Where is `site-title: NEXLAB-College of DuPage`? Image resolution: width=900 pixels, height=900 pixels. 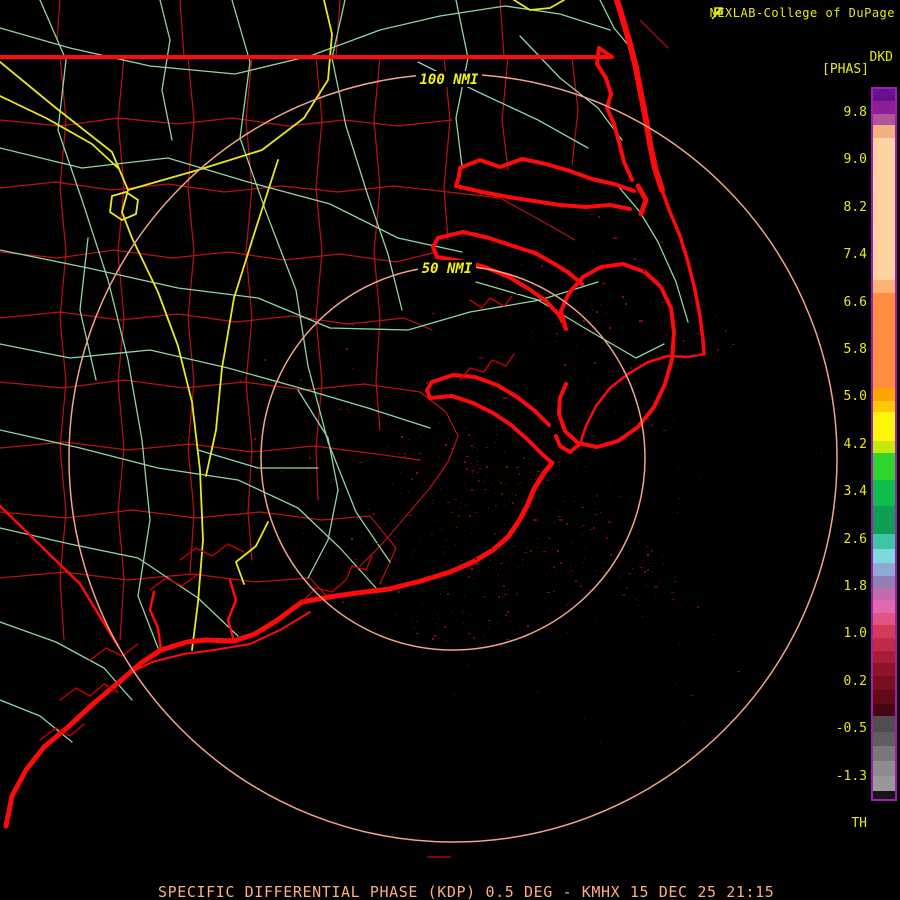 site-title: NEXLAB-College of DuPage is located at coordinates (802, 13).